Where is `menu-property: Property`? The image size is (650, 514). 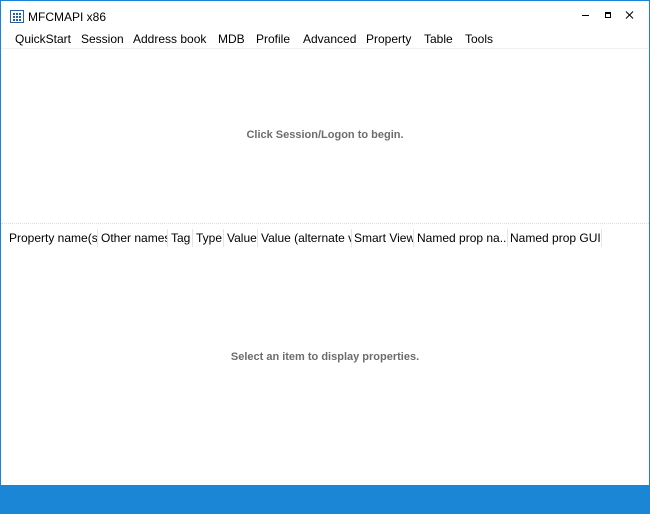 menu-property: Property is located at coordinates (388, 39).